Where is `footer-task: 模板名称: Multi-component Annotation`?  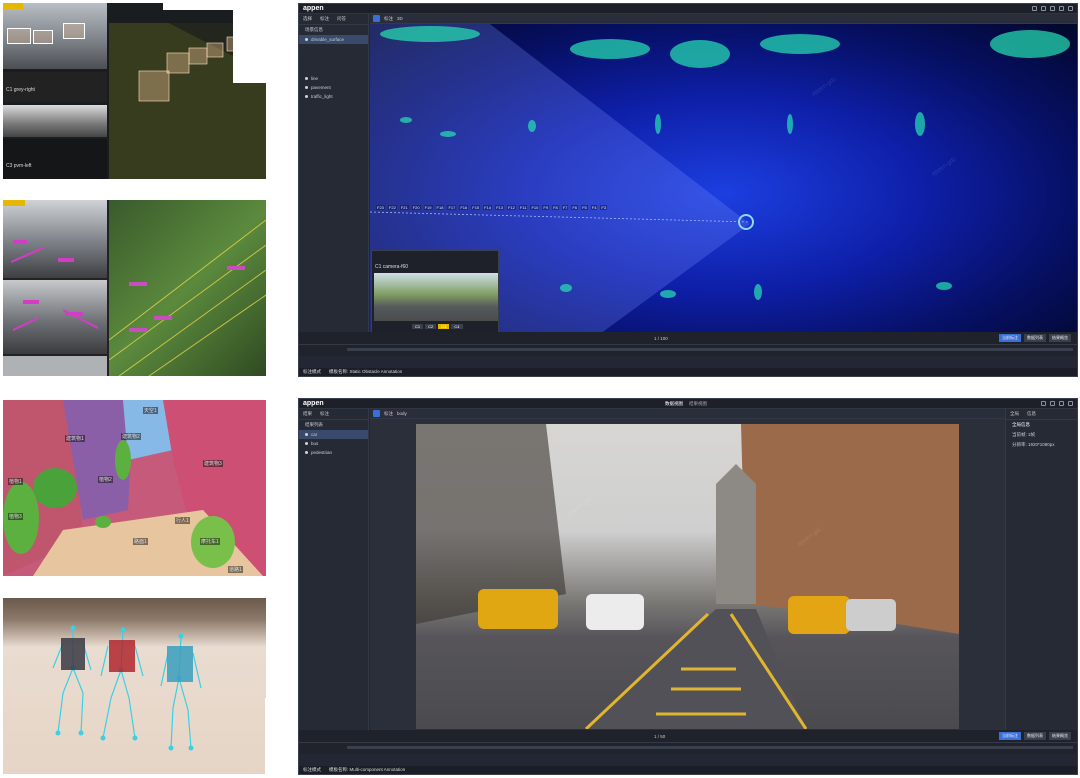 footer-task: 模板名称: Multi-component Annotation is located at coordinates (367, 769).